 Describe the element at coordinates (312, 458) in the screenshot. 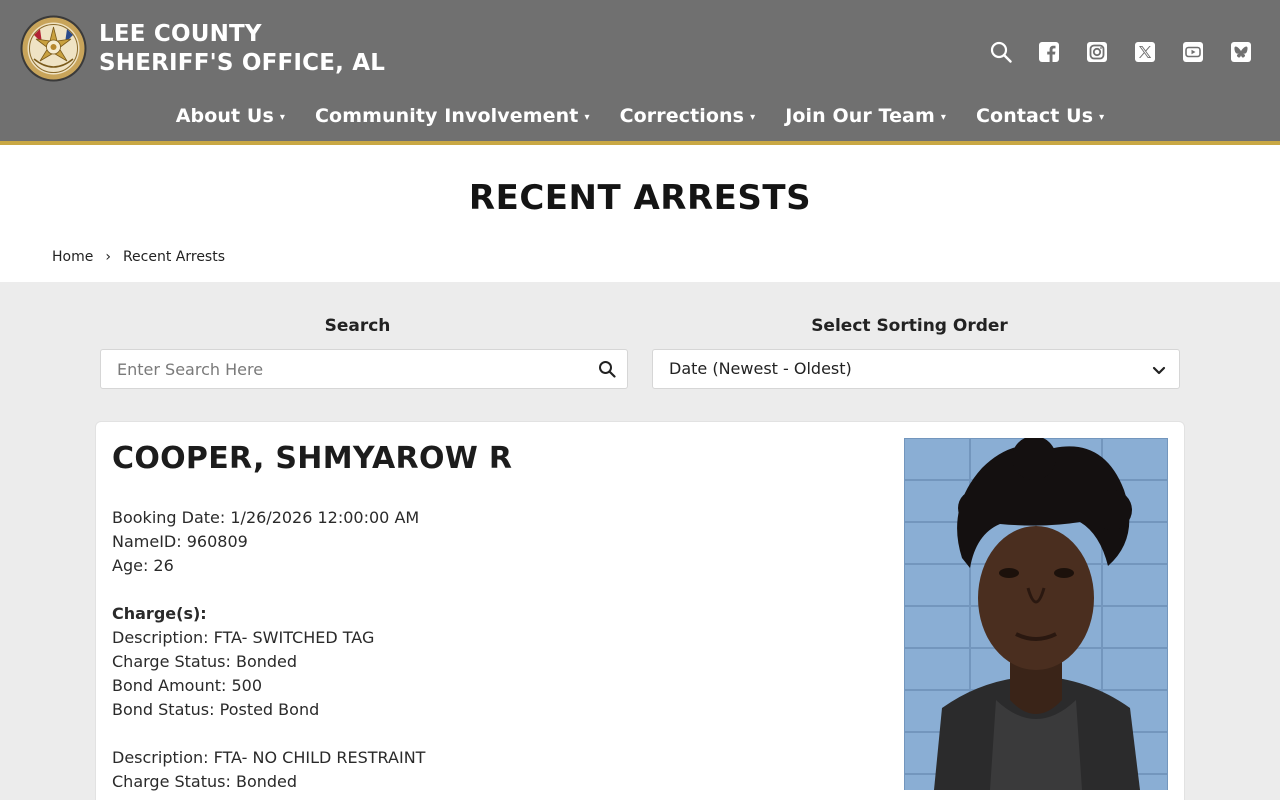

I see `arrestee-name: COOPER, SHMYAROW R` at that location.